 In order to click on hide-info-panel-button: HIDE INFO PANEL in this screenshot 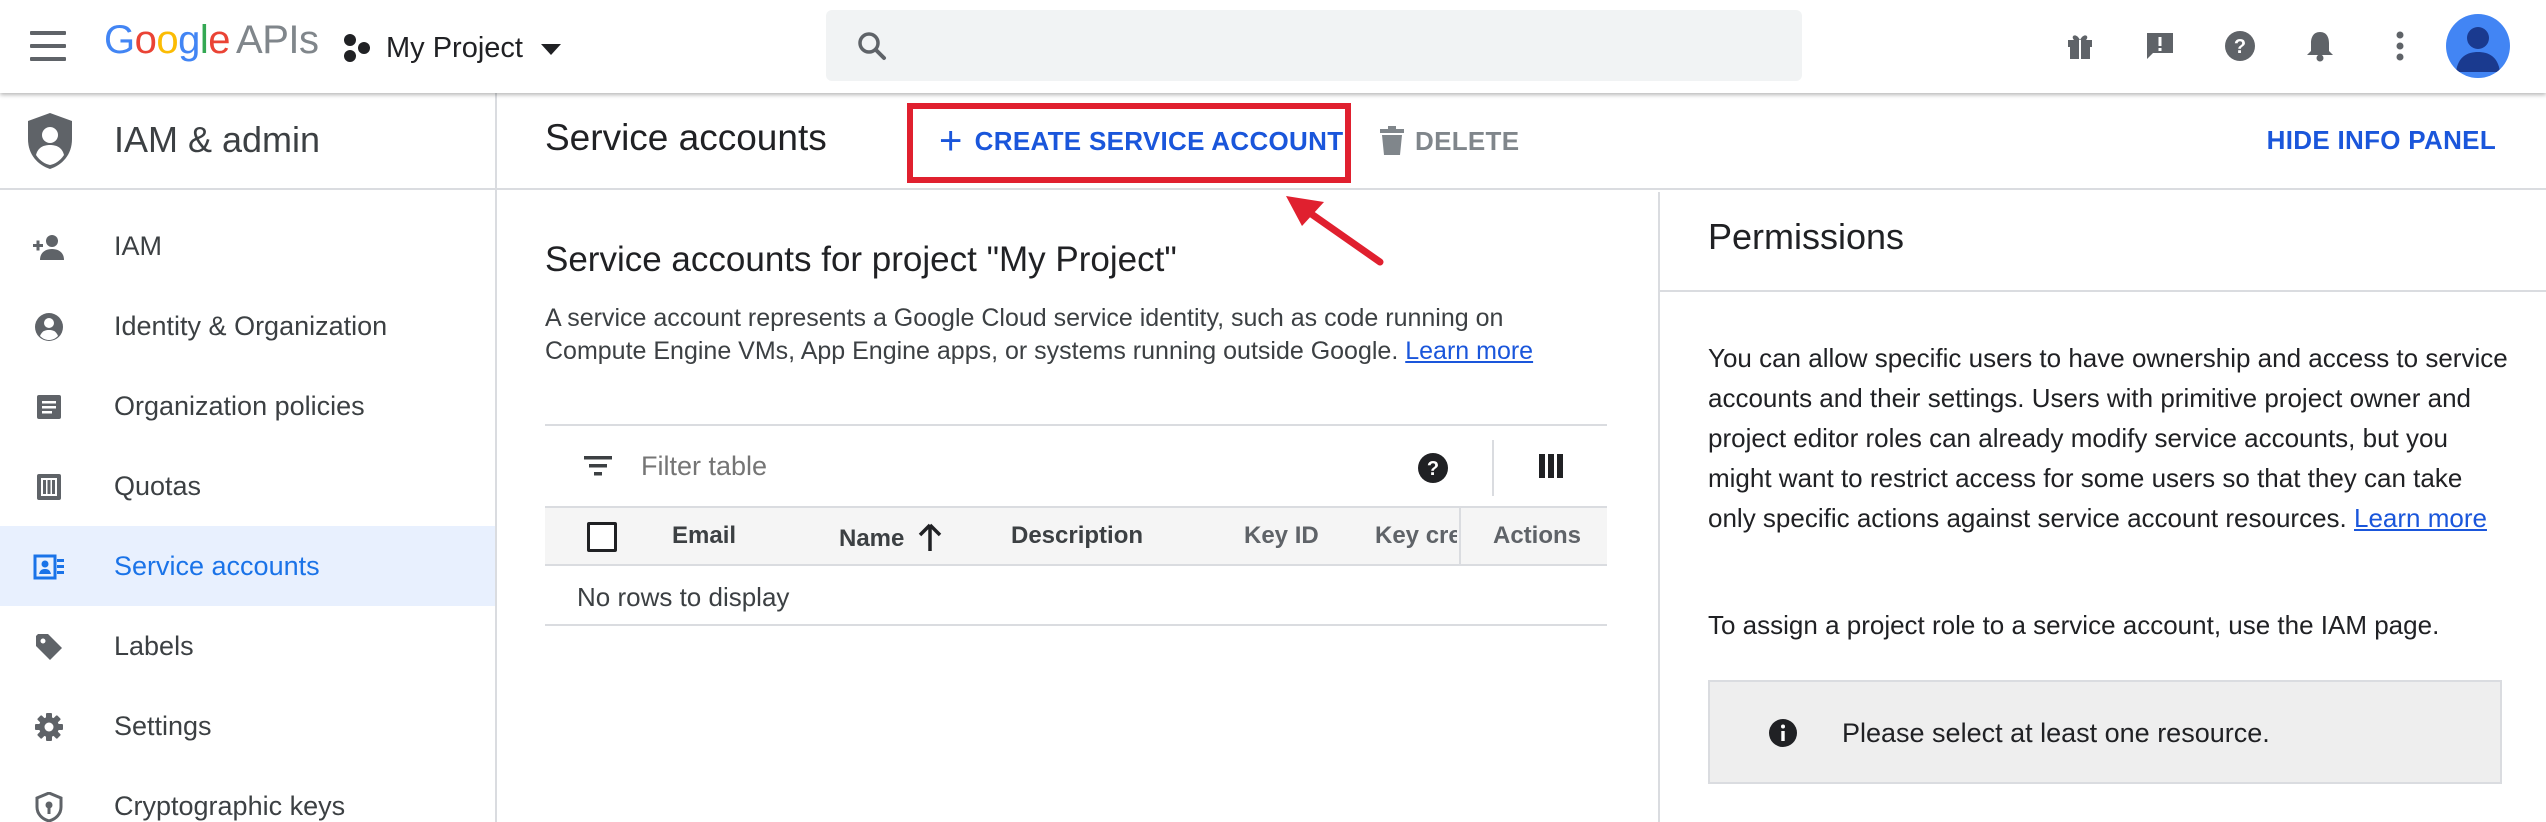, I will do `click(2381, 140)`.